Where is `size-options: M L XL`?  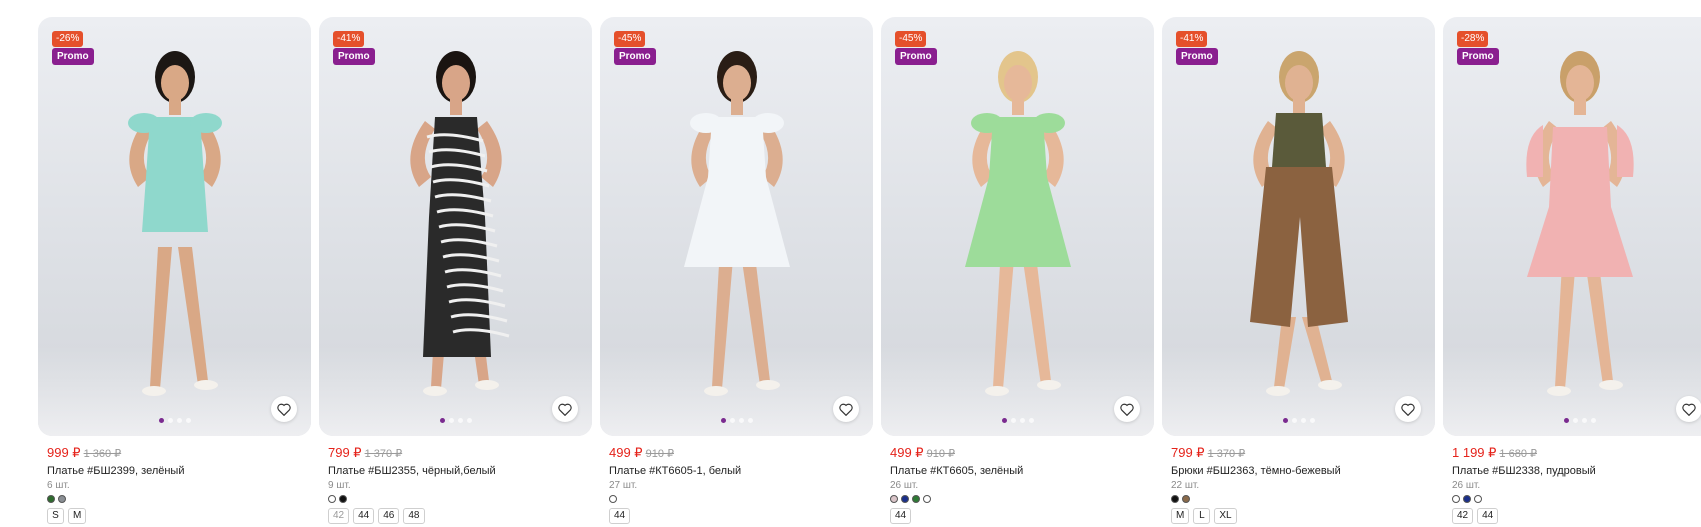 size-options: M L XL is located at coordinates (1303, 516).